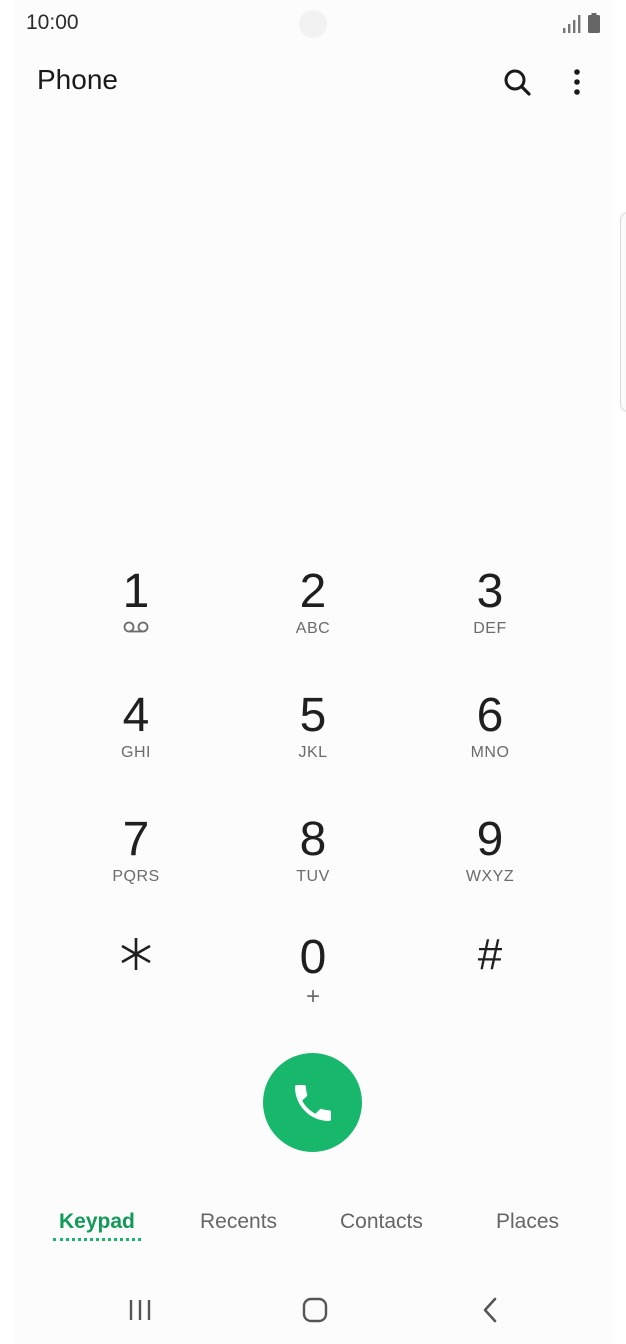  What do you see at coordinates (97, 1239) in the screenshot?
I see `active-tab-indicator` at bounding box center [97, 1239].